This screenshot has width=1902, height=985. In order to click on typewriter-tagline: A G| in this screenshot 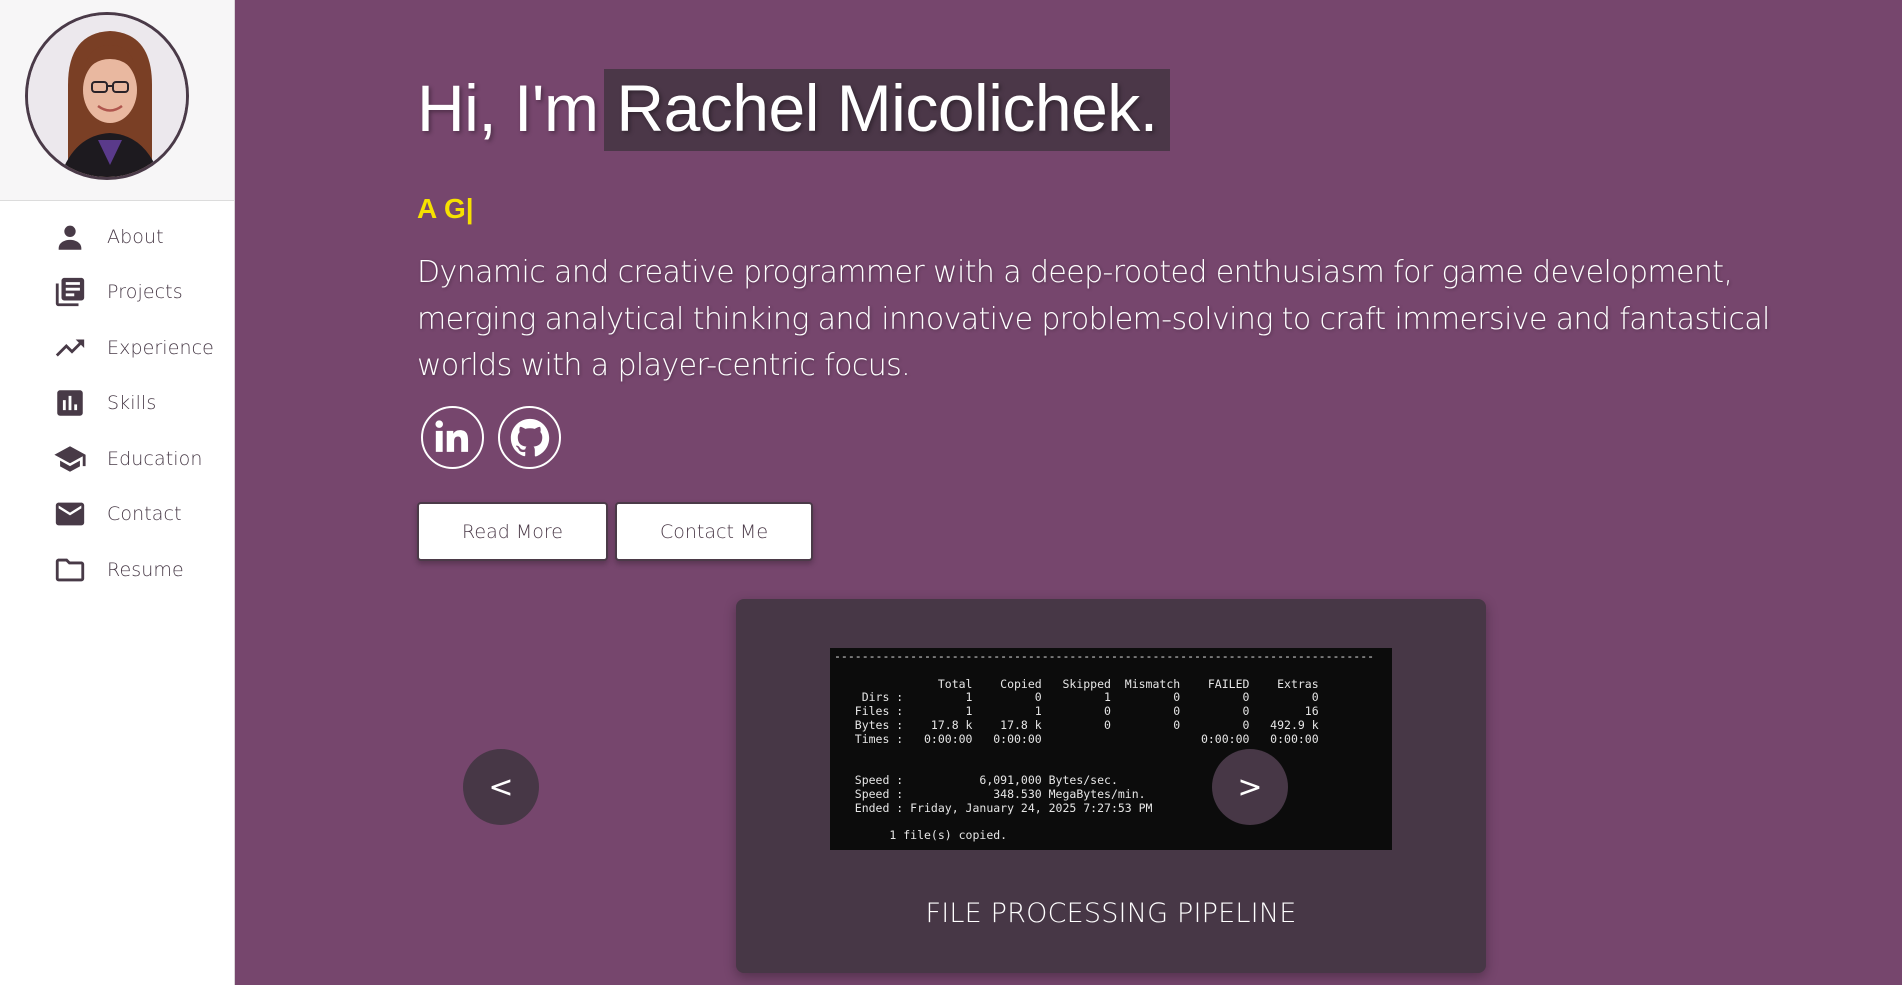, I will do `click(445, 208)`.